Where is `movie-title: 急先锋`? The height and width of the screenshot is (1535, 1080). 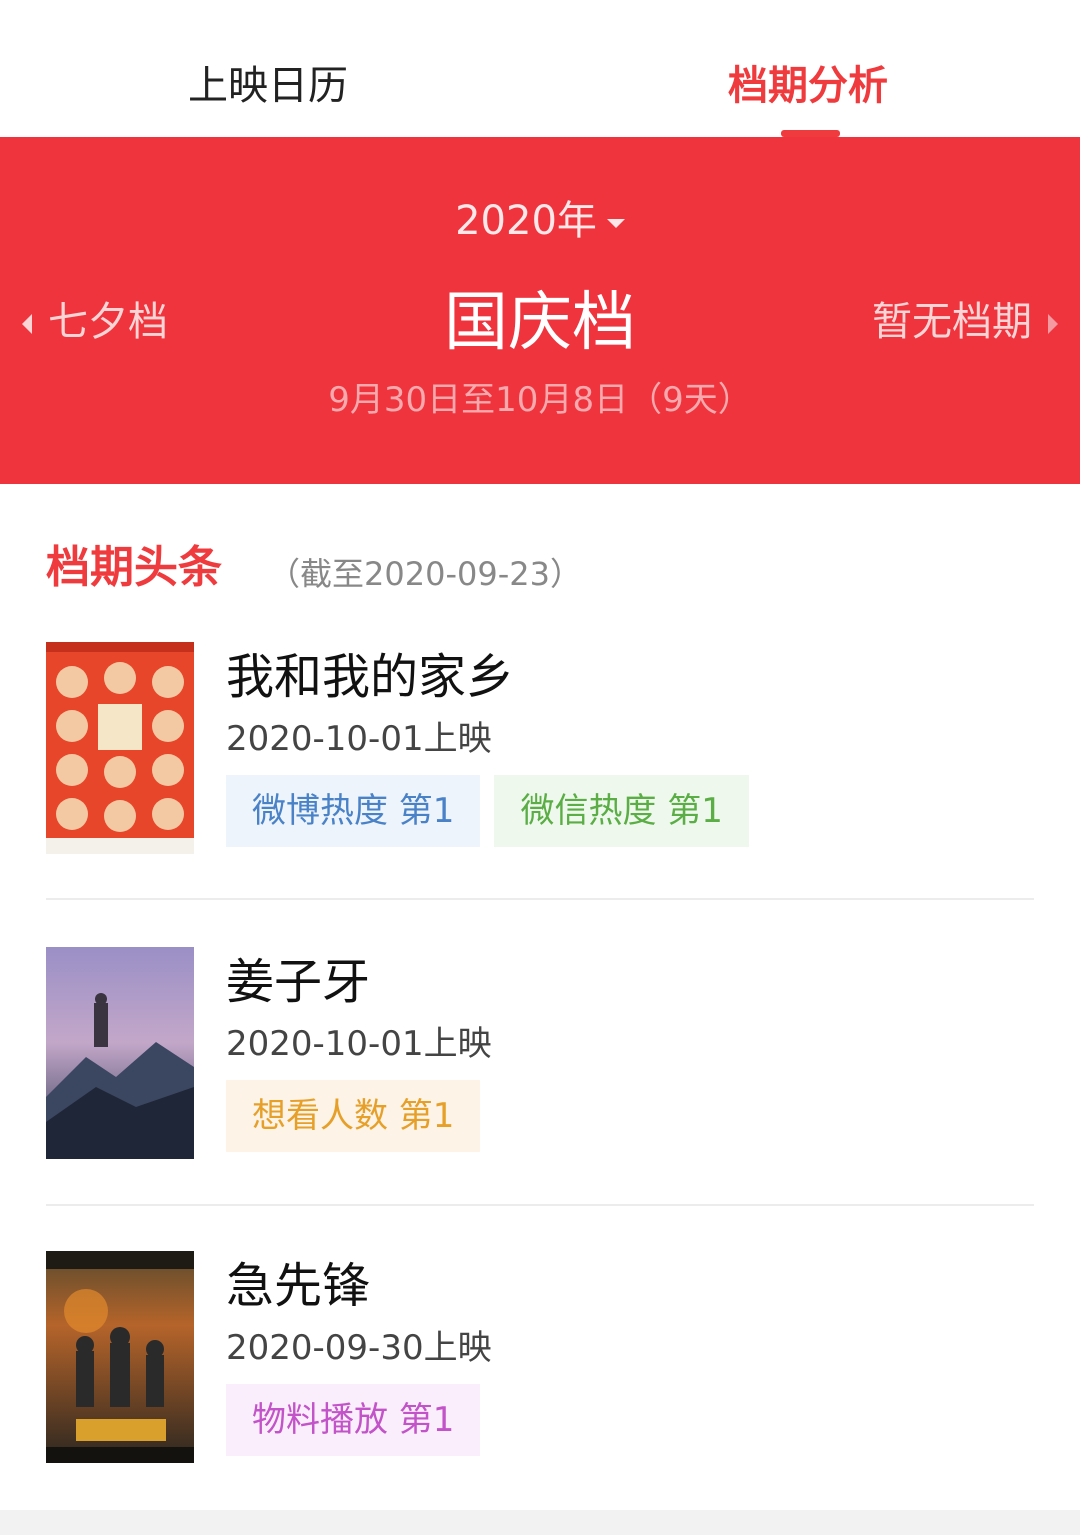
movie-title: 急先锋 is located at coordinates (298, 1286).